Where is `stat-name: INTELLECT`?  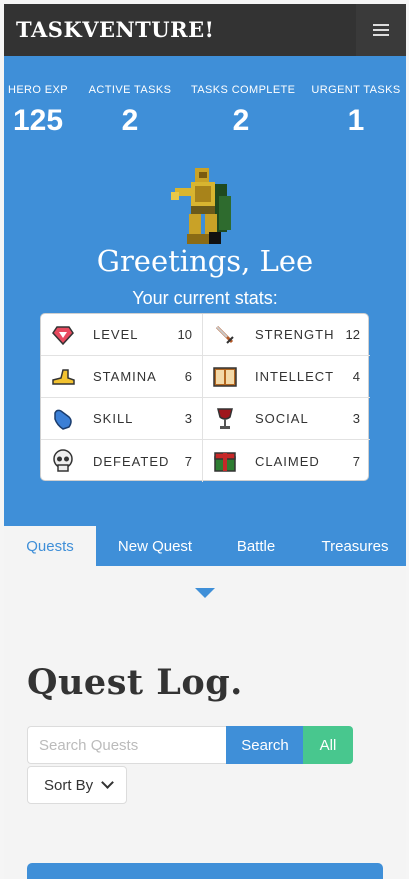
stat-name: INTELLECT is located at coordinates (295, 376).